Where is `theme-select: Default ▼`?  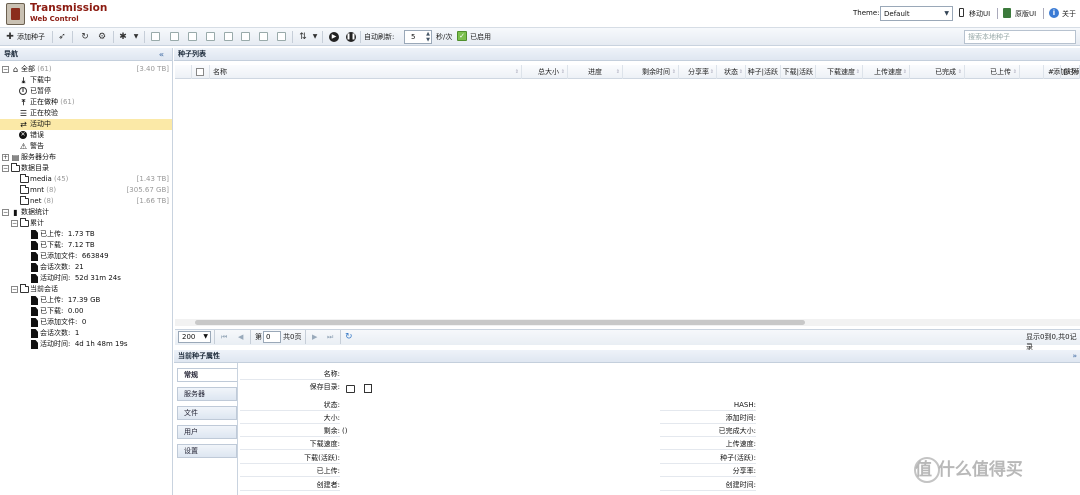 theme-select: Default ▼ is located at coordinates (916, 13).